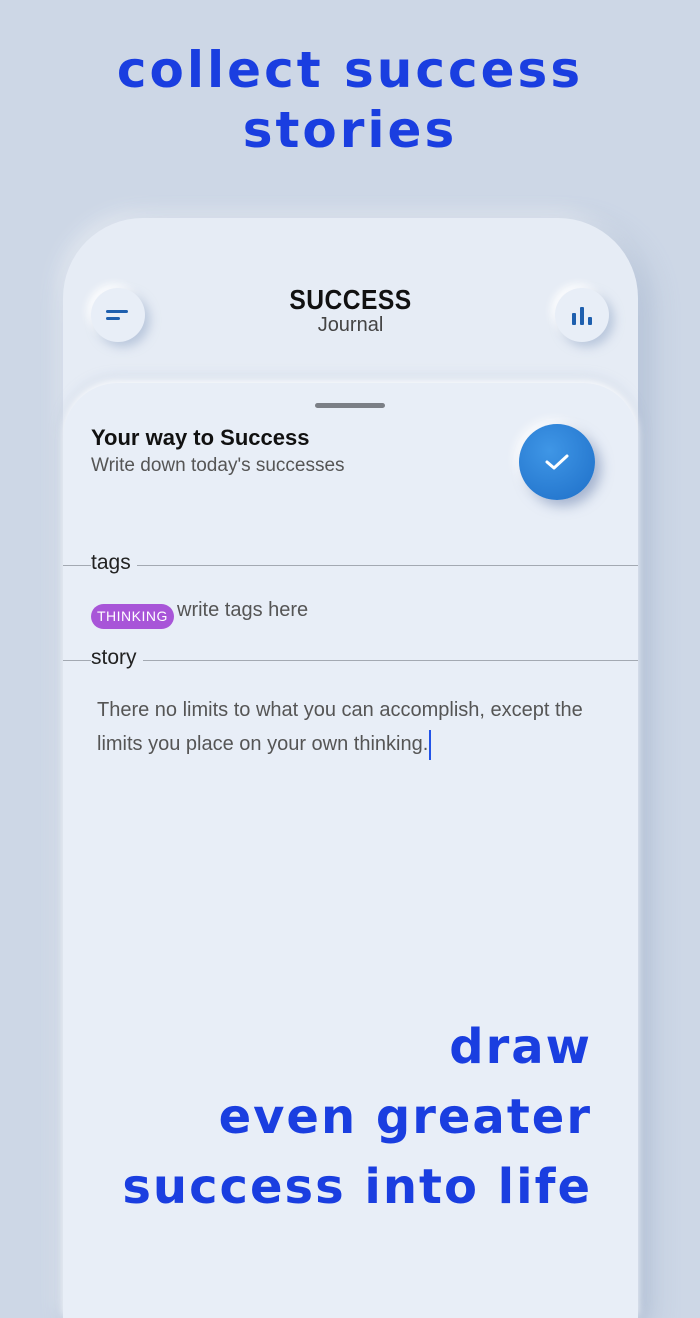  What do you see at coordinates (377, 610) in the screenshot?
I see `tags-input` at bounding box center [377, 610].